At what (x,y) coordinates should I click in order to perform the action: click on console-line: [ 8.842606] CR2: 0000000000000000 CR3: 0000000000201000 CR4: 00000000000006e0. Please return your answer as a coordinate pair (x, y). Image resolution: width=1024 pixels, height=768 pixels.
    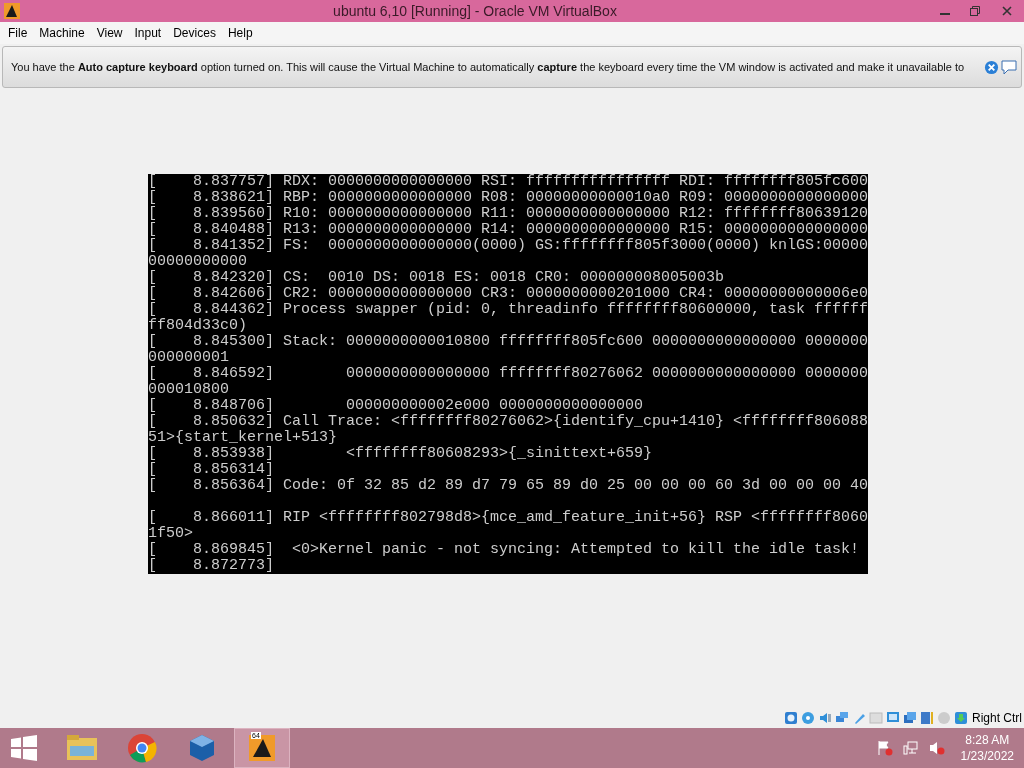
    Looking at the image, I should click on (508, 294).